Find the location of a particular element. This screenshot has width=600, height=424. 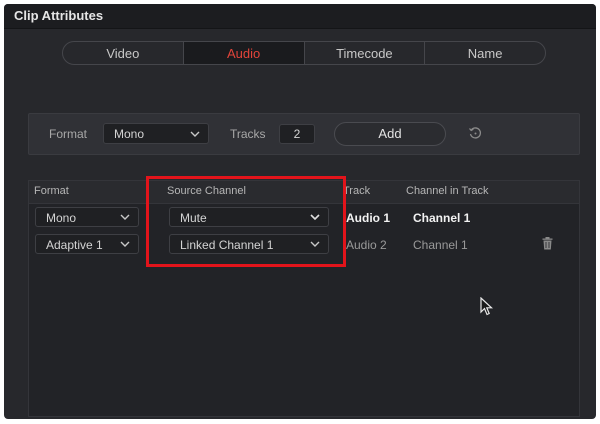

row-1-channel-in-track: Channel 1 is located at coordinates (442, 218).